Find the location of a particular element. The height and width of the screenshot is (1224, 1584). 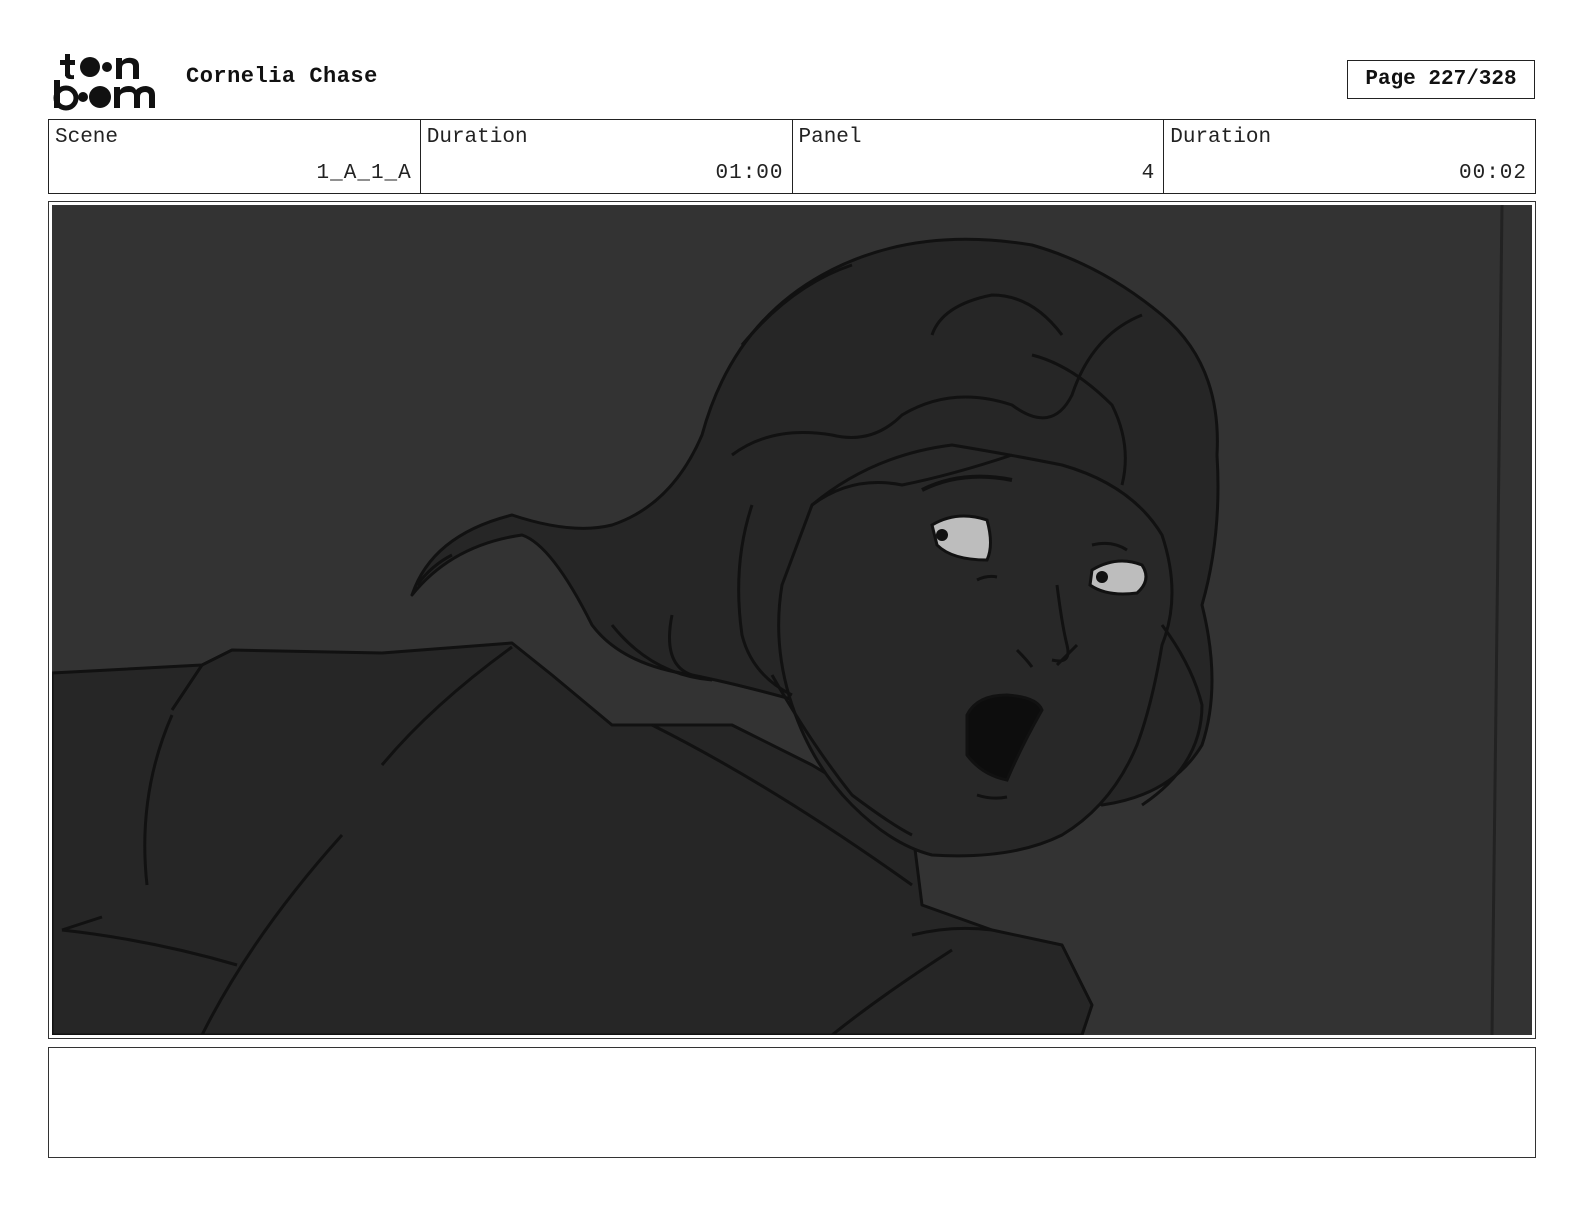

panel-value: 4 is located at coordinates (1148, 173).